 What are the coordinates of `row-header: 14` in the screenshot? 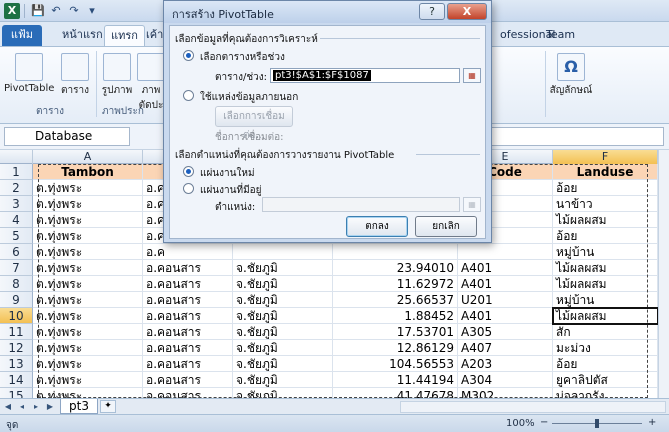 It's located at (16, 380).